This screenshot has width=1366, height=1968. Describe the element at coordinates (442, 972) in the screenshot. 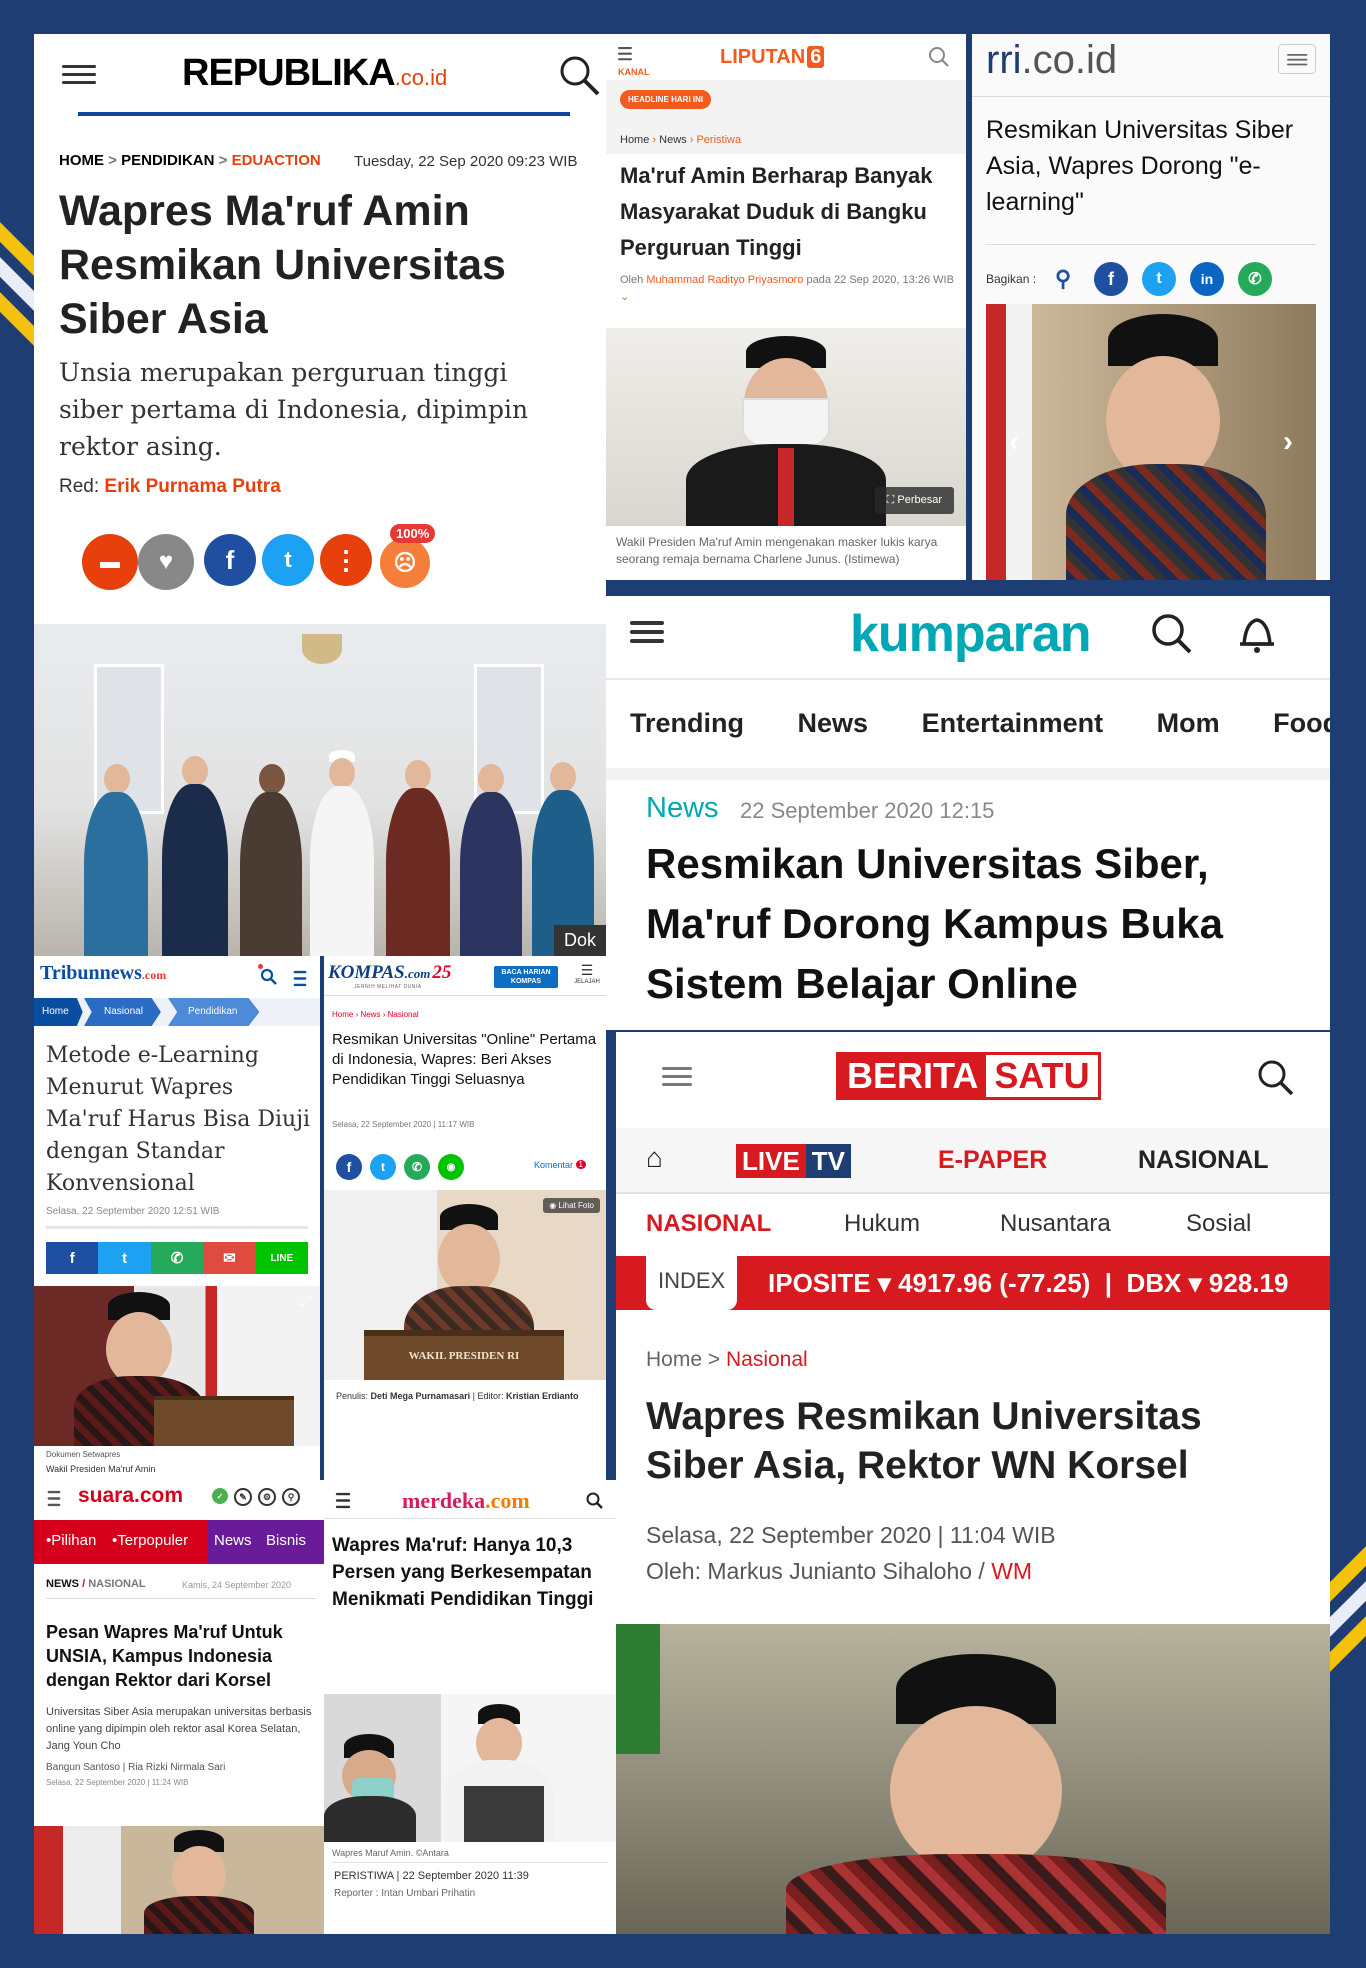

I see `logo-number: 25` at that location.